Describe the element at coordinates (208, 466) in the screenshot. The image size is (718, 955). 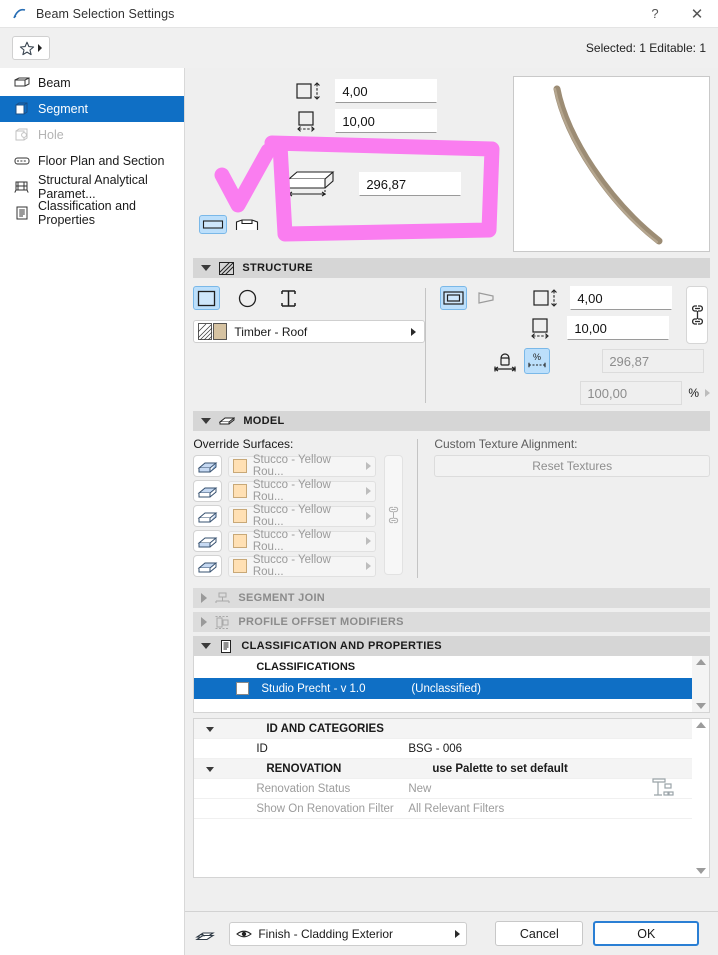
I see `surface-all-icon` at that location.